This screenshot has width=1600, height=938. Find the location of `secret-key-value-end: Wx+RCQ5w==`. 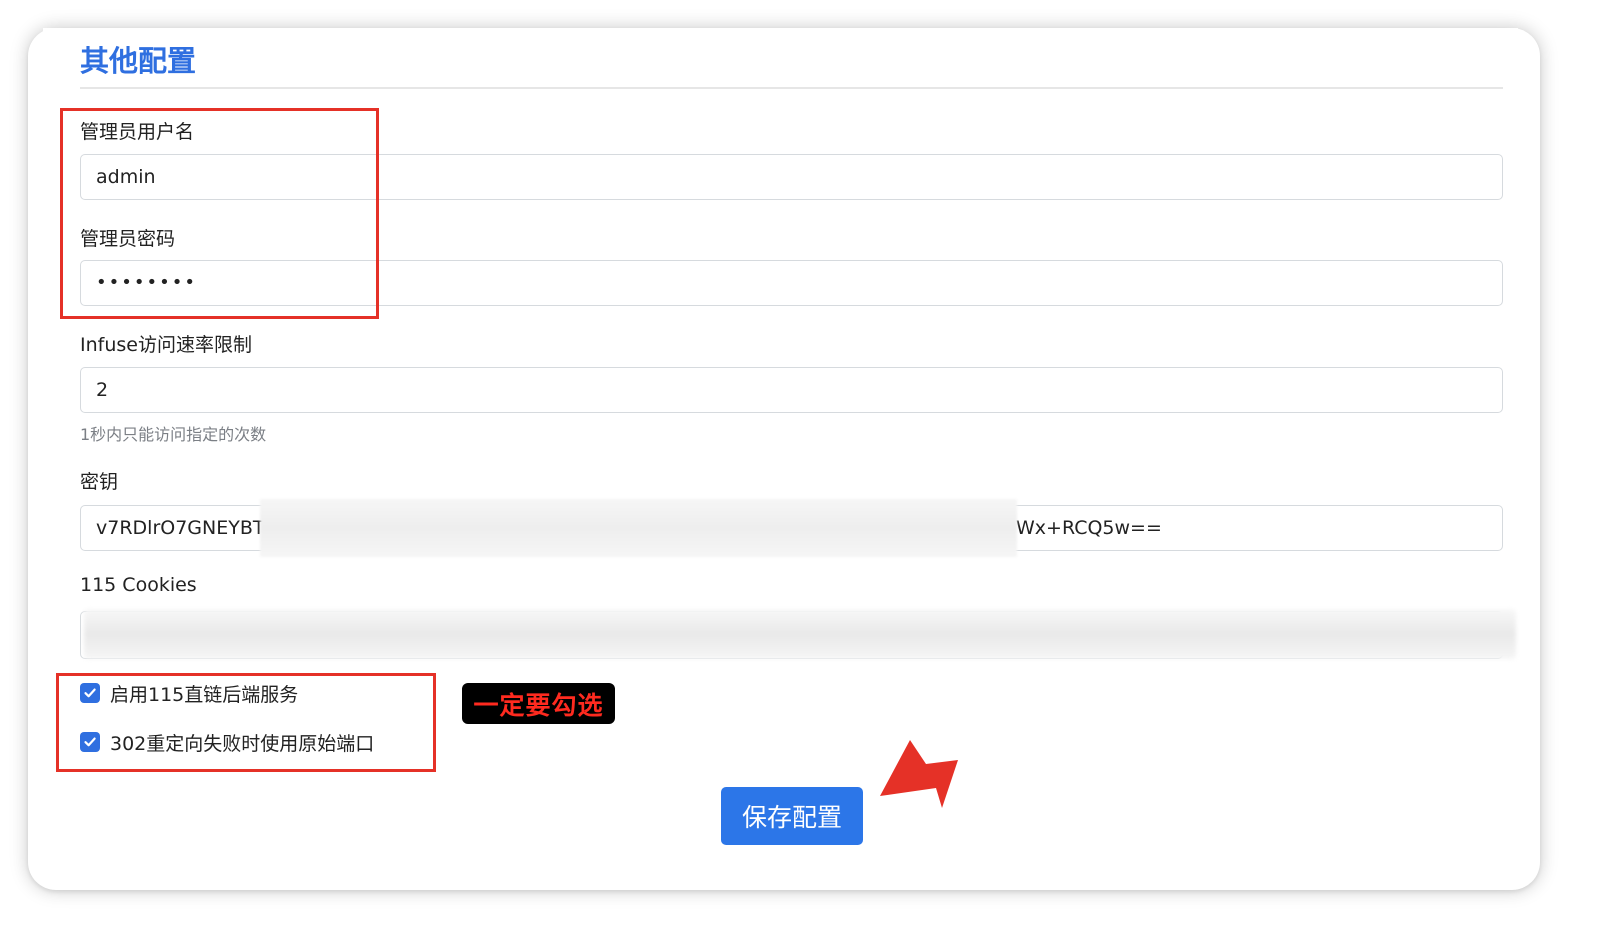

secret-key-value-end: Wx+RCQ5w== is located at coordinates (1089, 528).